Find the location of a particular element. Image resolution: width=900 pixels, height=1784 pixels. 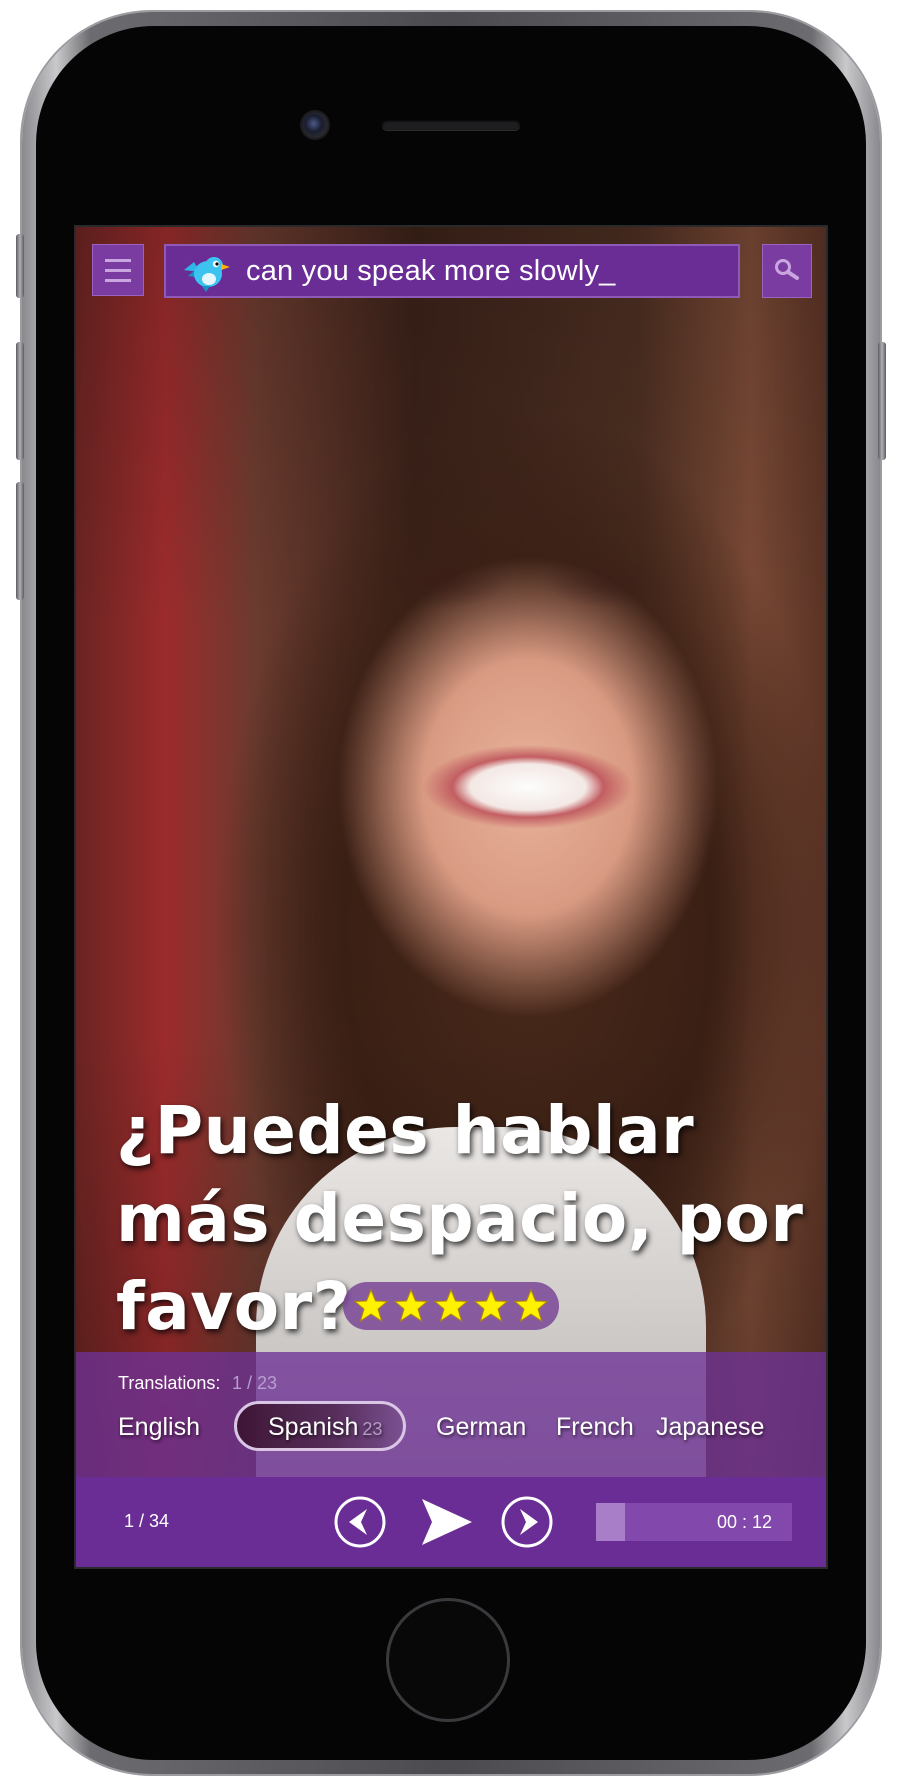

search-bar: can you speak more slowly_ is located at coordinates (452, 271).